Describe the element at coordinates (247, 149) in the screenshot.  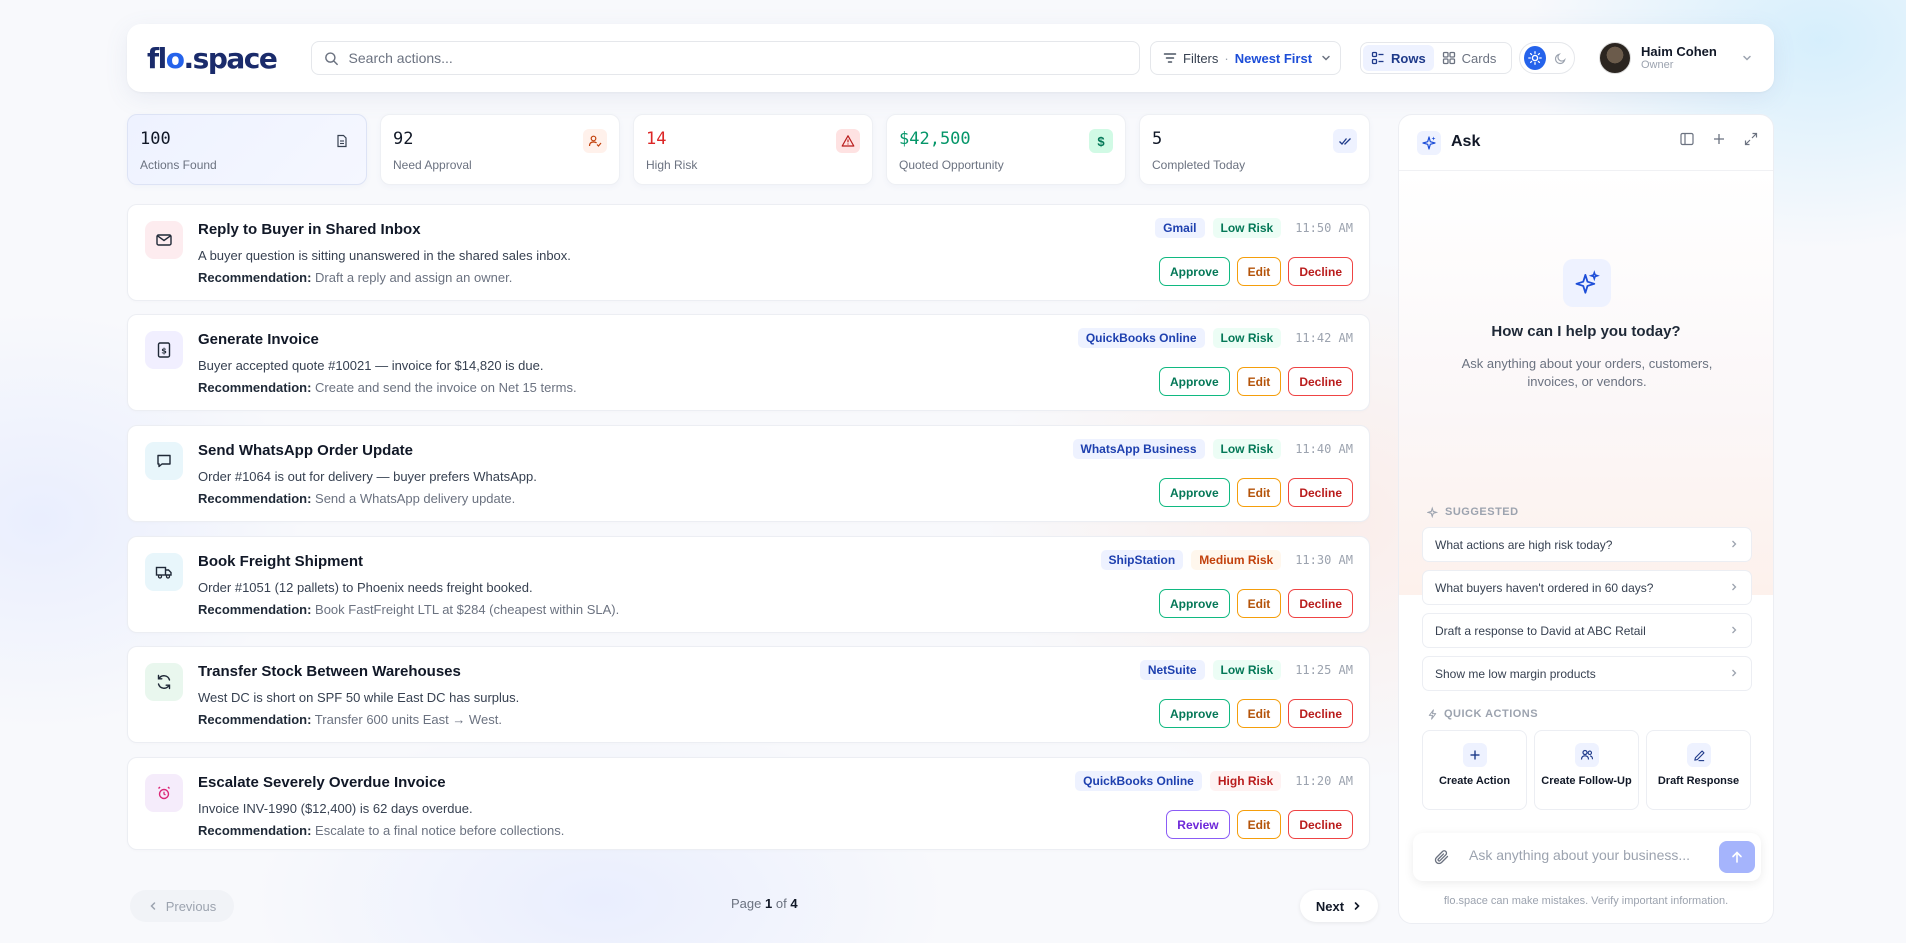
I see `stat-actions-found: 100 Actions Found` at that location.